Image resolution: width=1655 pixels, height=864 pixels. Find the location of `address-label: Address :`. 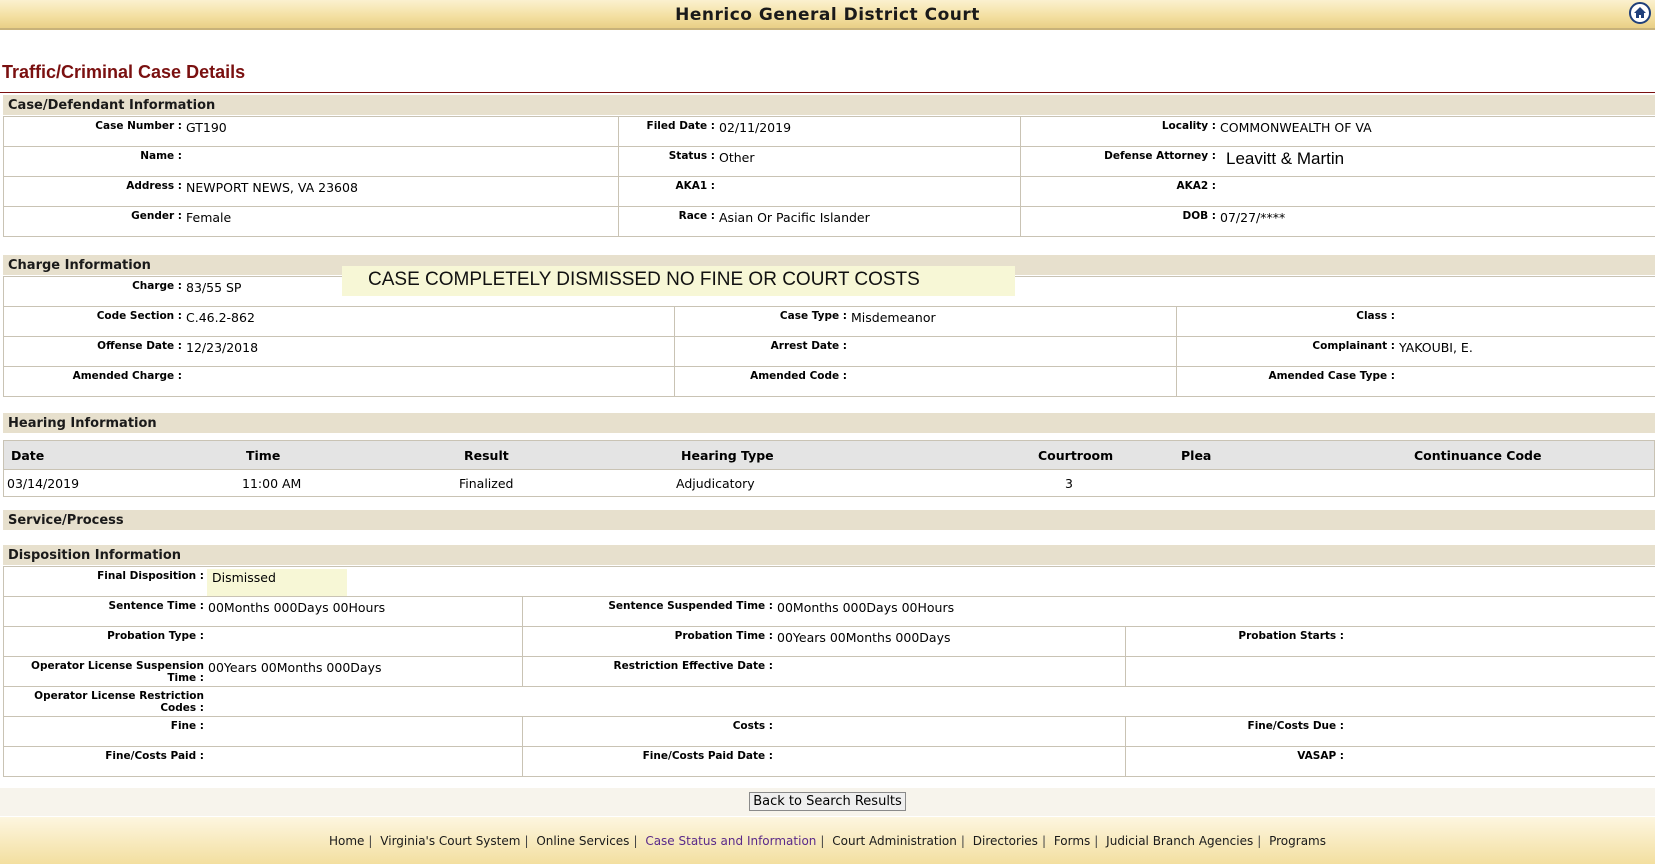

address-label: Address : is located at coordinates (154, 186).